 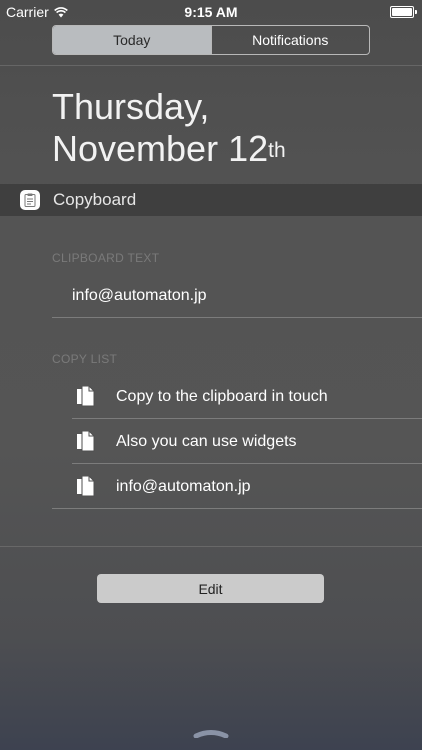 I want to click on list-item: info@automaton.jp, so click(x=247, y=486).